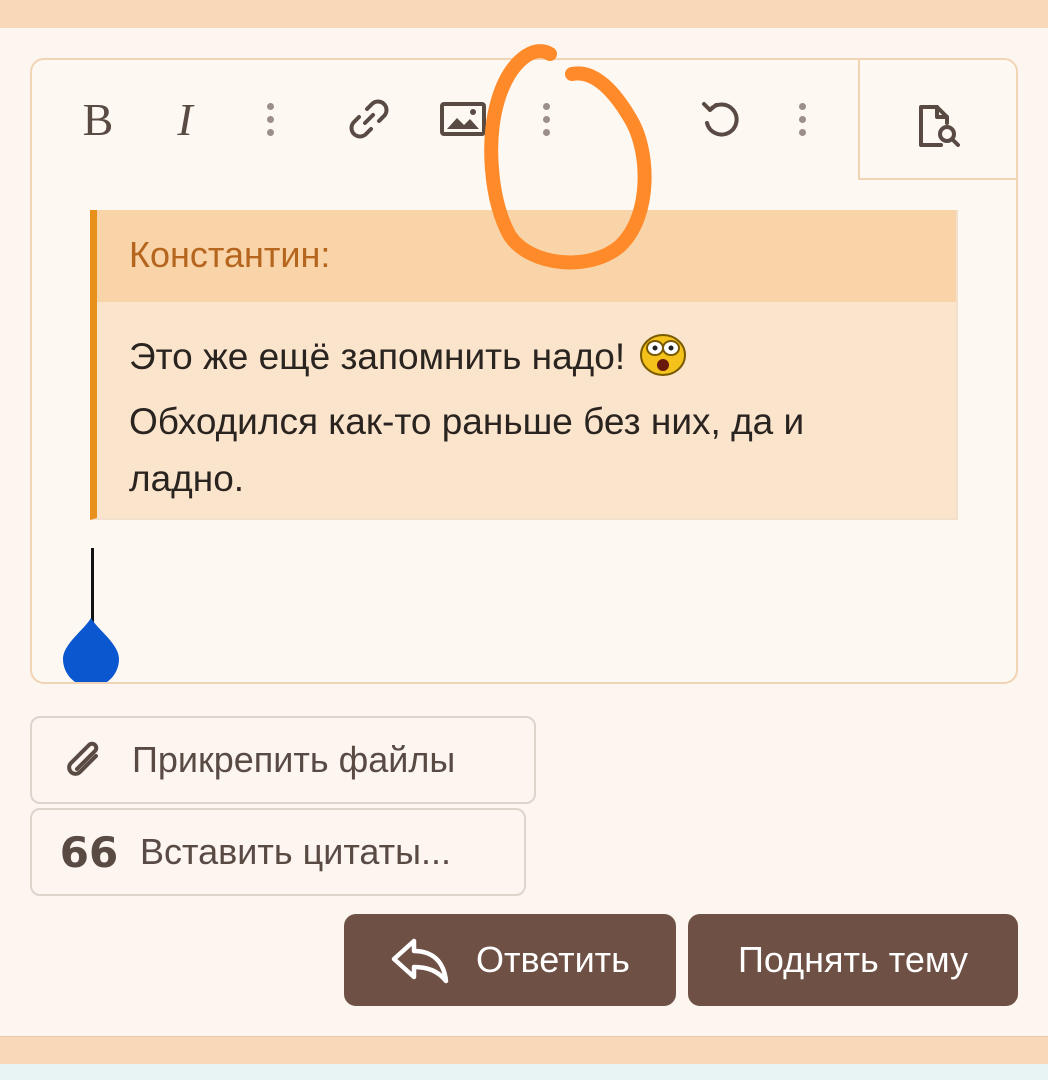 Image resolution: width=1048 pixels, height=1080 pixels. I want to click on bold-button: B, so click(98, 119).